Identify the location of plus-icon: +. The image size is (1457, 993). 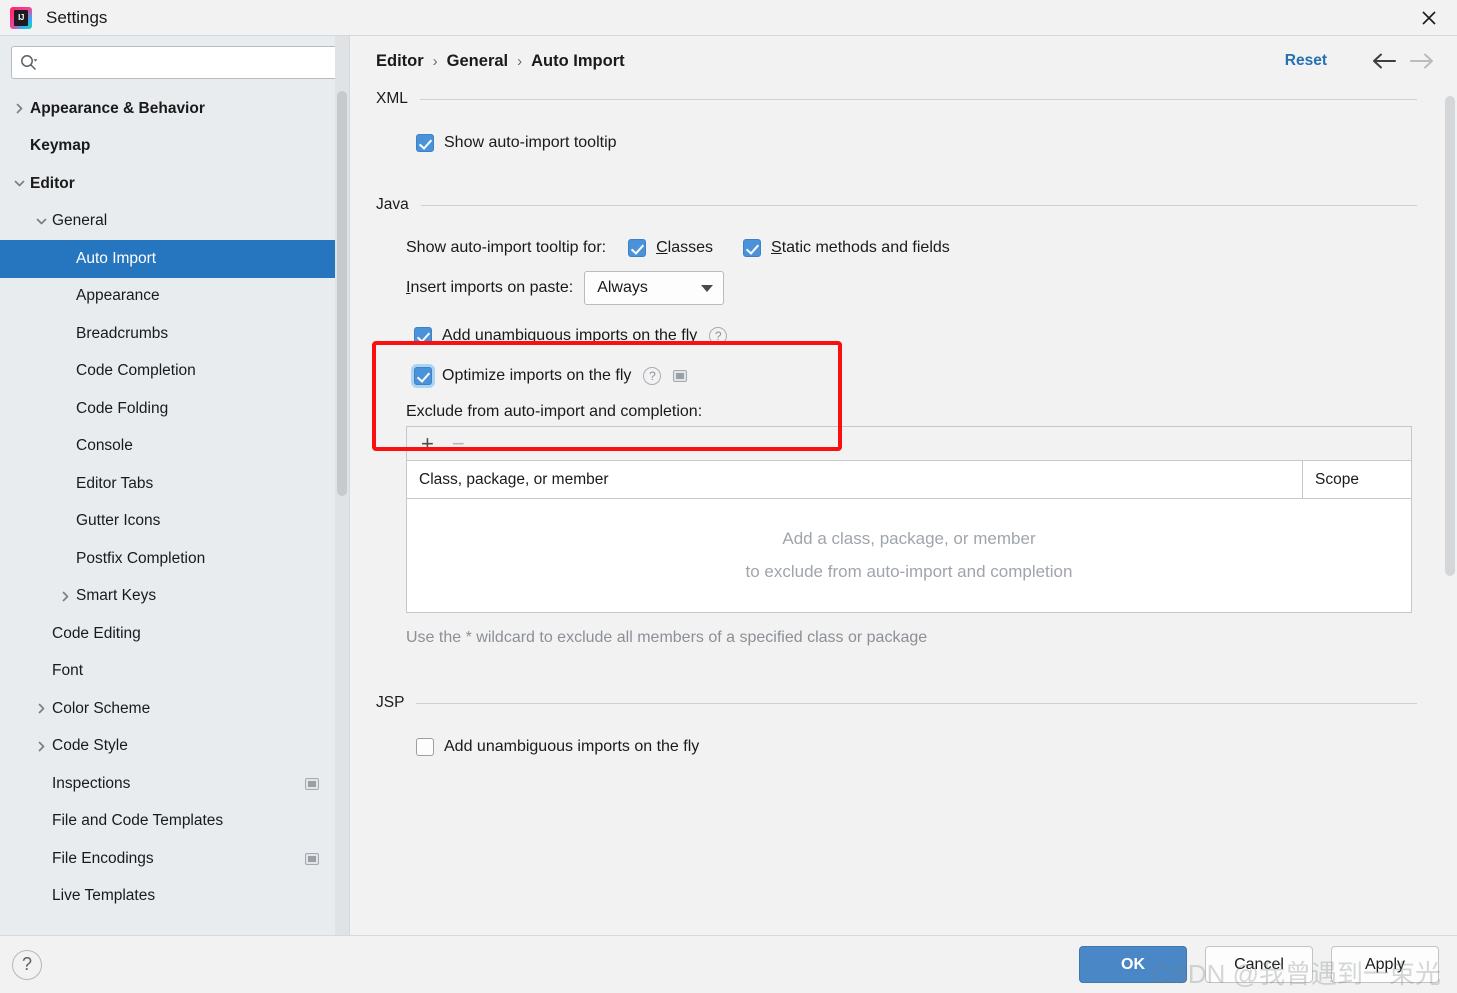
(427, 443).